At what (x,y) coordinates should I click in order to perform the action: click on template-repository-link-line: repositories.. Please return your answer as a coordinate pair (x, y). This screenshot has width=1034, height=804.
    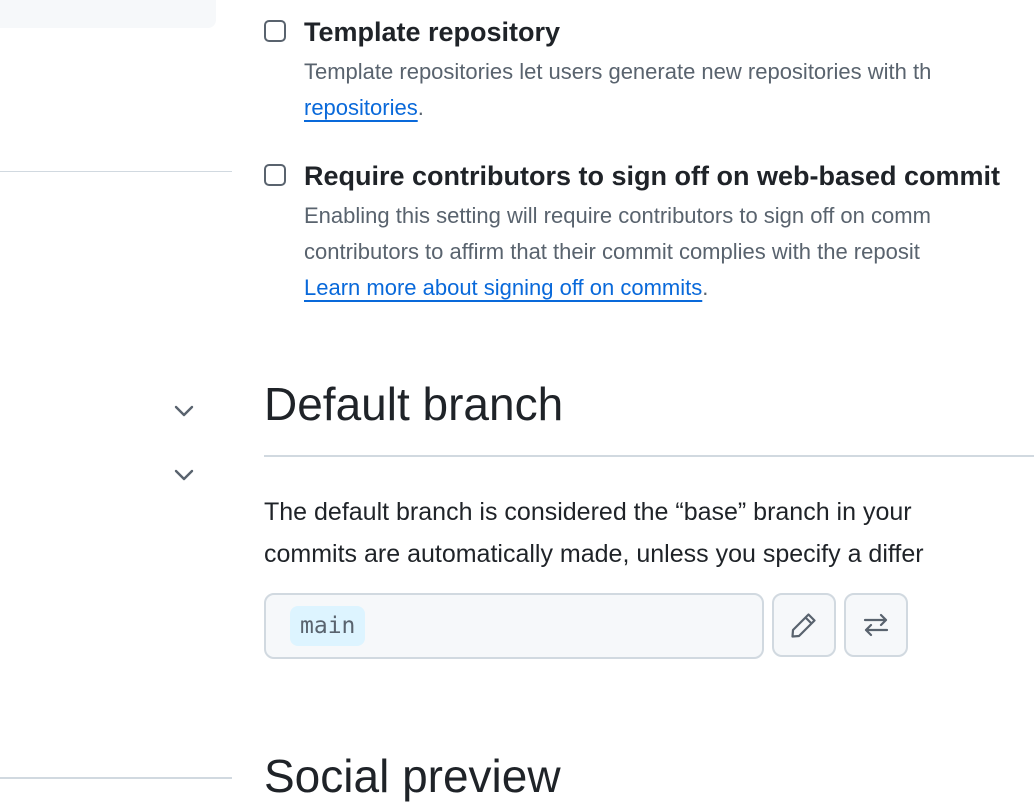
    Looking at the image, I should click on (364, 107).